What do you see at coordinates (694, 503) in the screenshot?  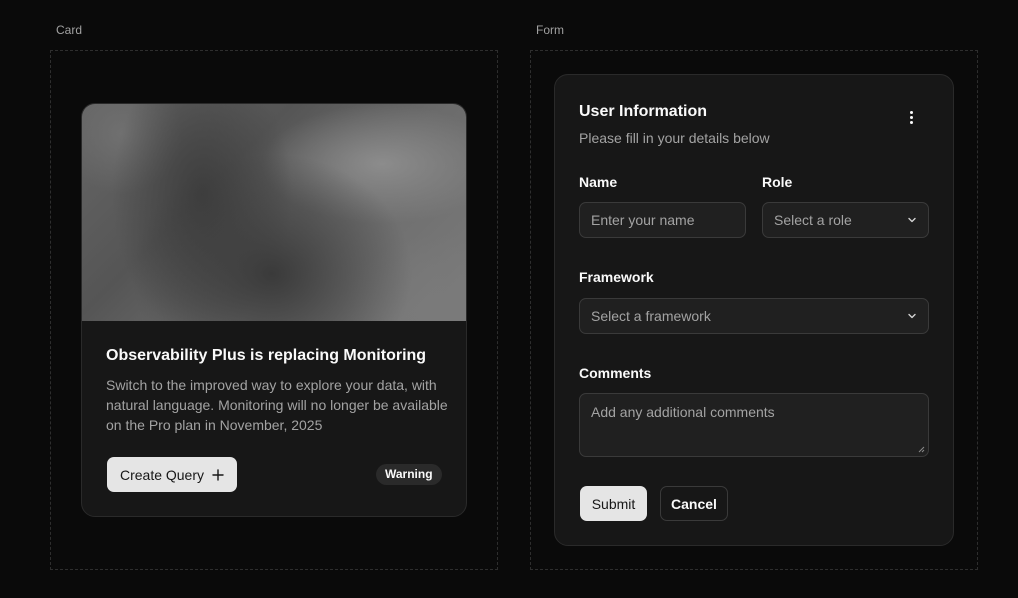 I see `cancel-button: Cancel` at bounding box center [694, 503].